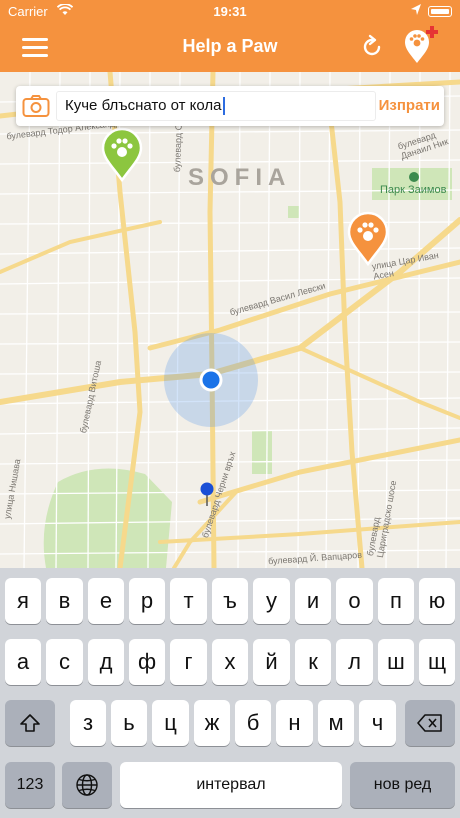 Image resolution: width=460 pixels, height=818 pixels. Describe the element at coordinates (437, 601) in the screenshot. I see `key: ю` at that location.